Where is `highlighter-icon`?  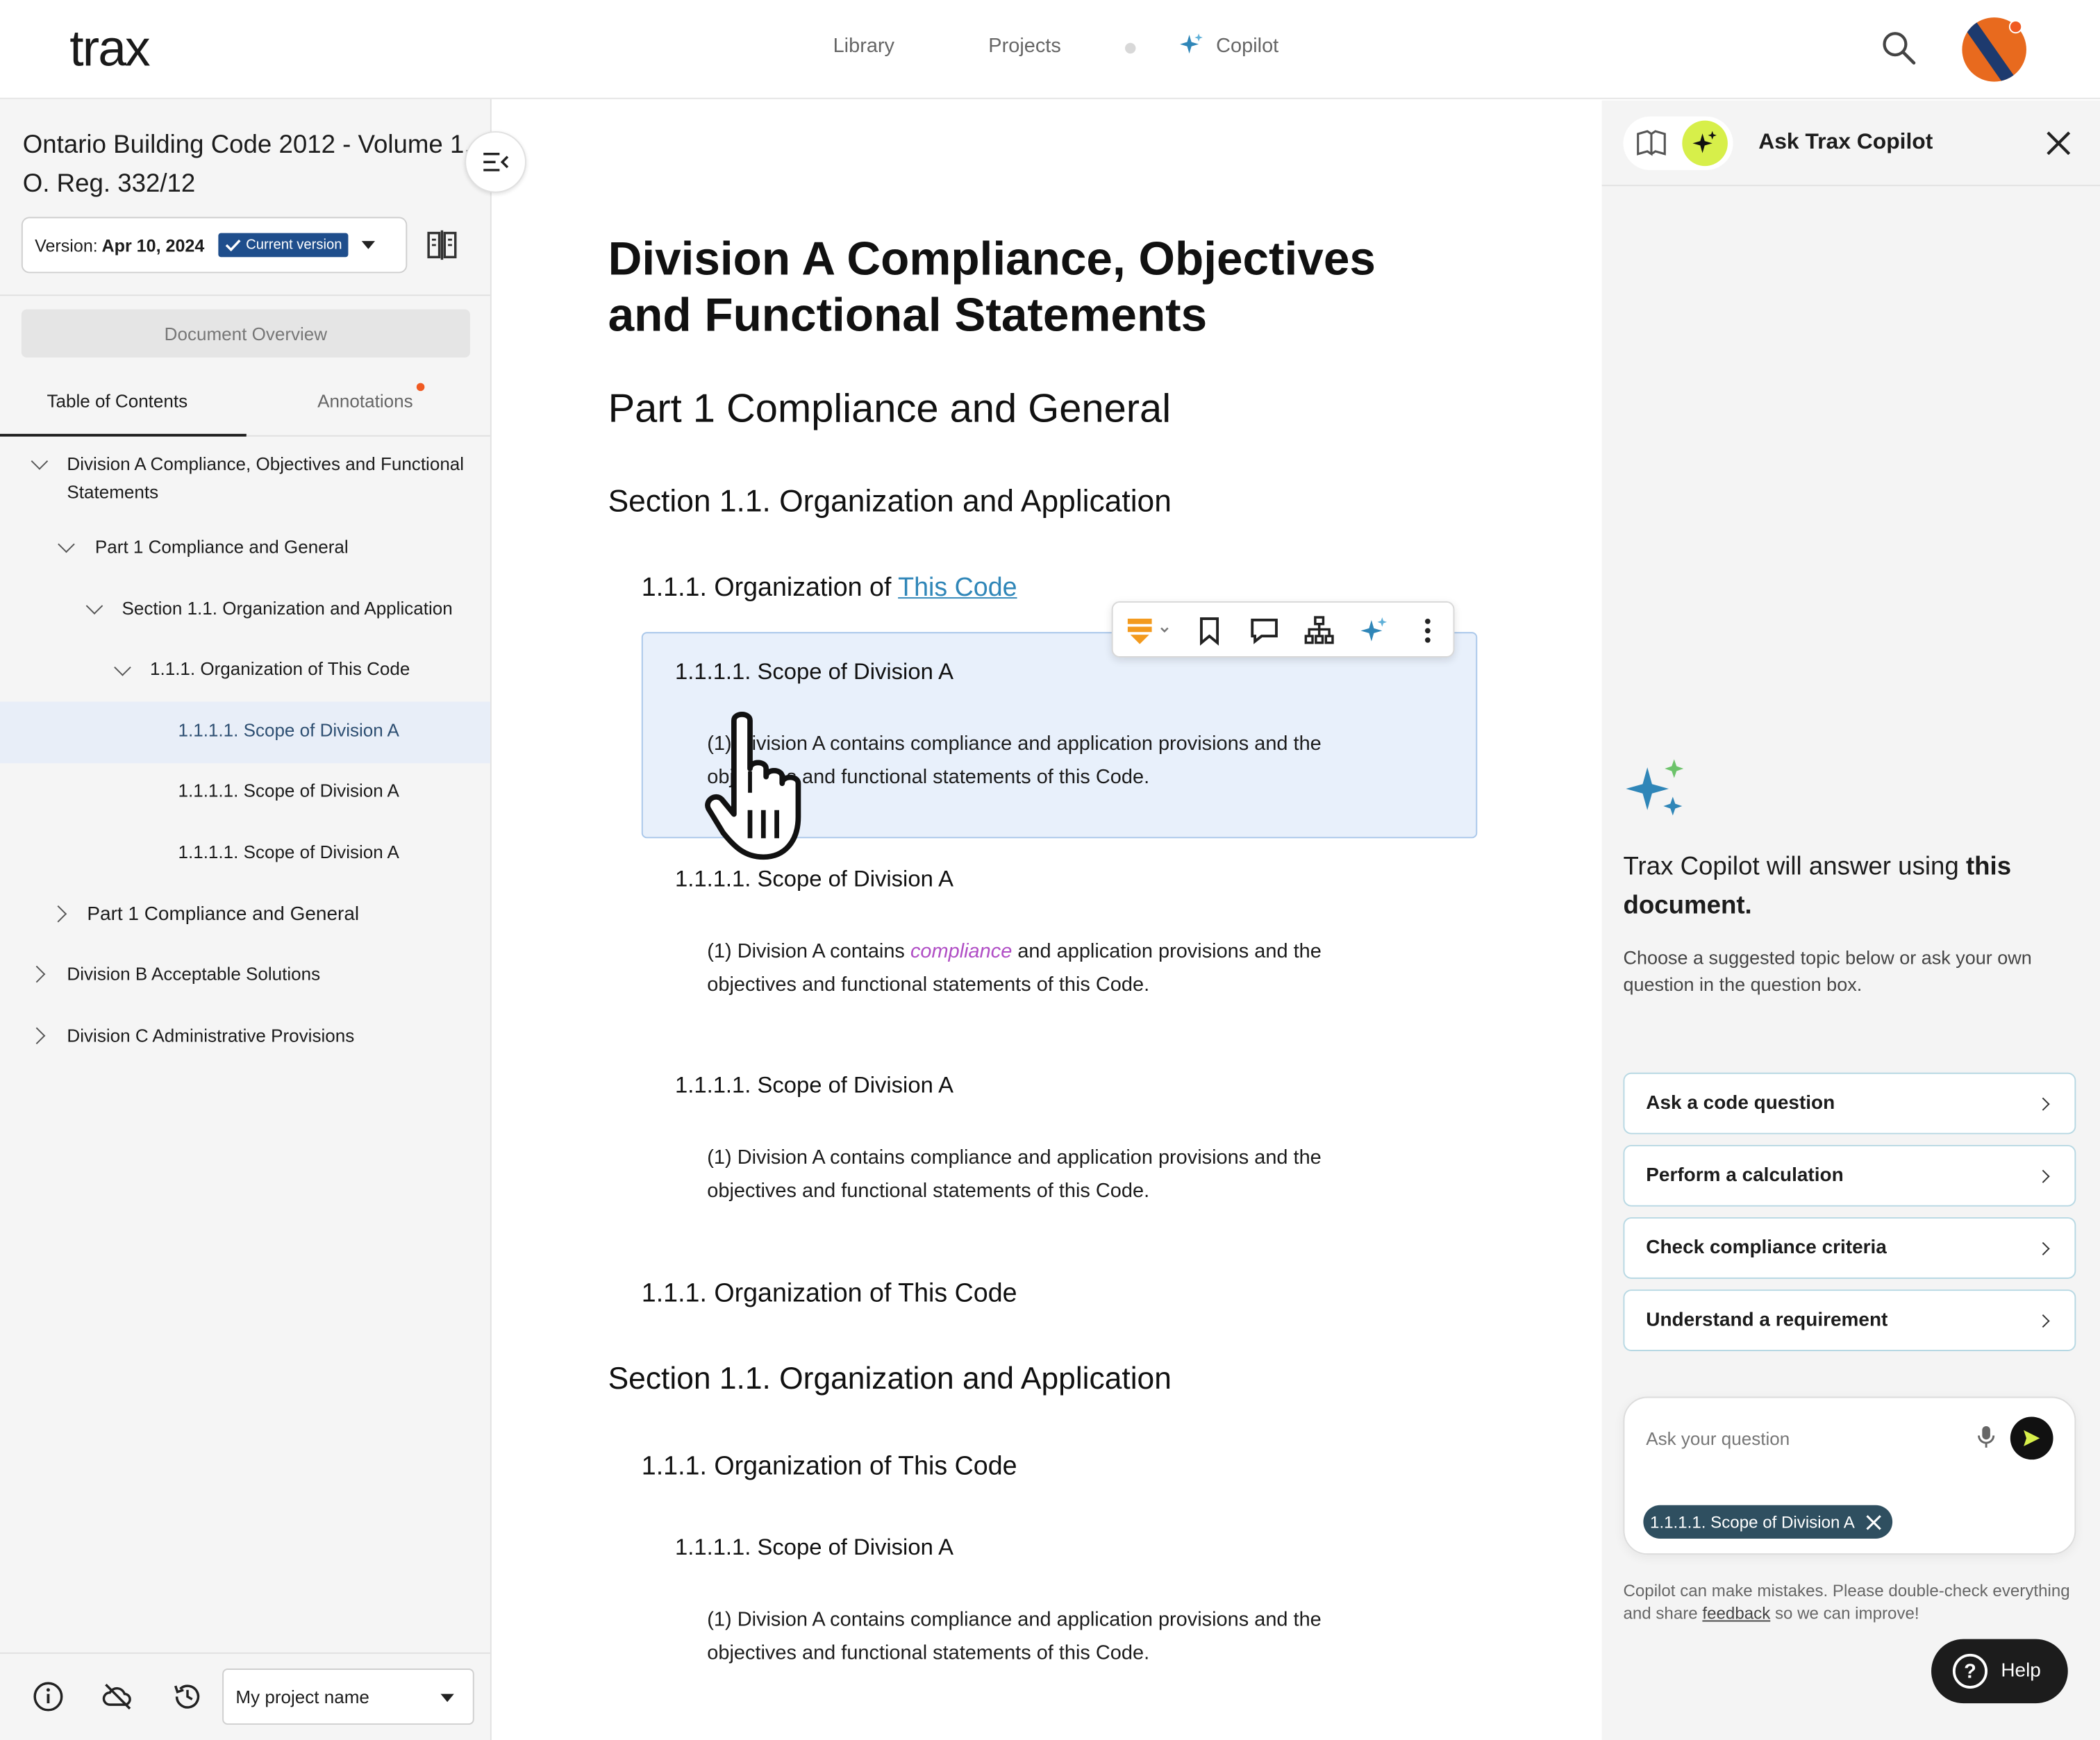
highlighter-icon is located at coordinates (1149, 630).